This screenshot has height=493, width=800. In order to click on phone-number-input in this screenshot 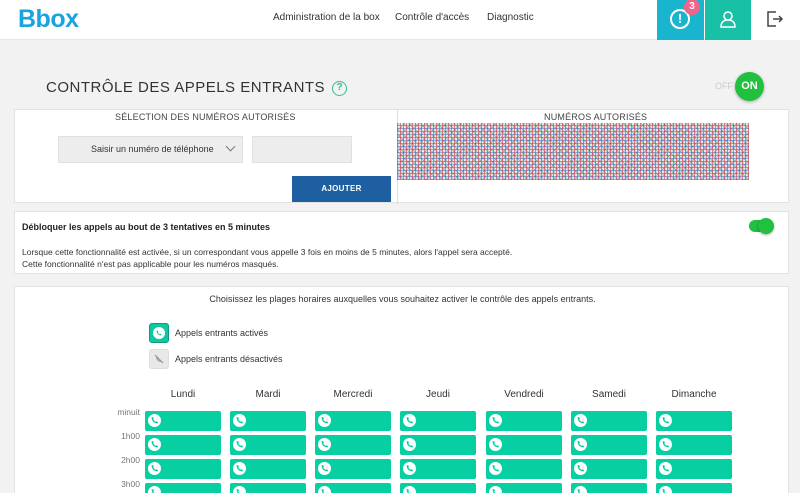, I will do `click(302, 149)`.